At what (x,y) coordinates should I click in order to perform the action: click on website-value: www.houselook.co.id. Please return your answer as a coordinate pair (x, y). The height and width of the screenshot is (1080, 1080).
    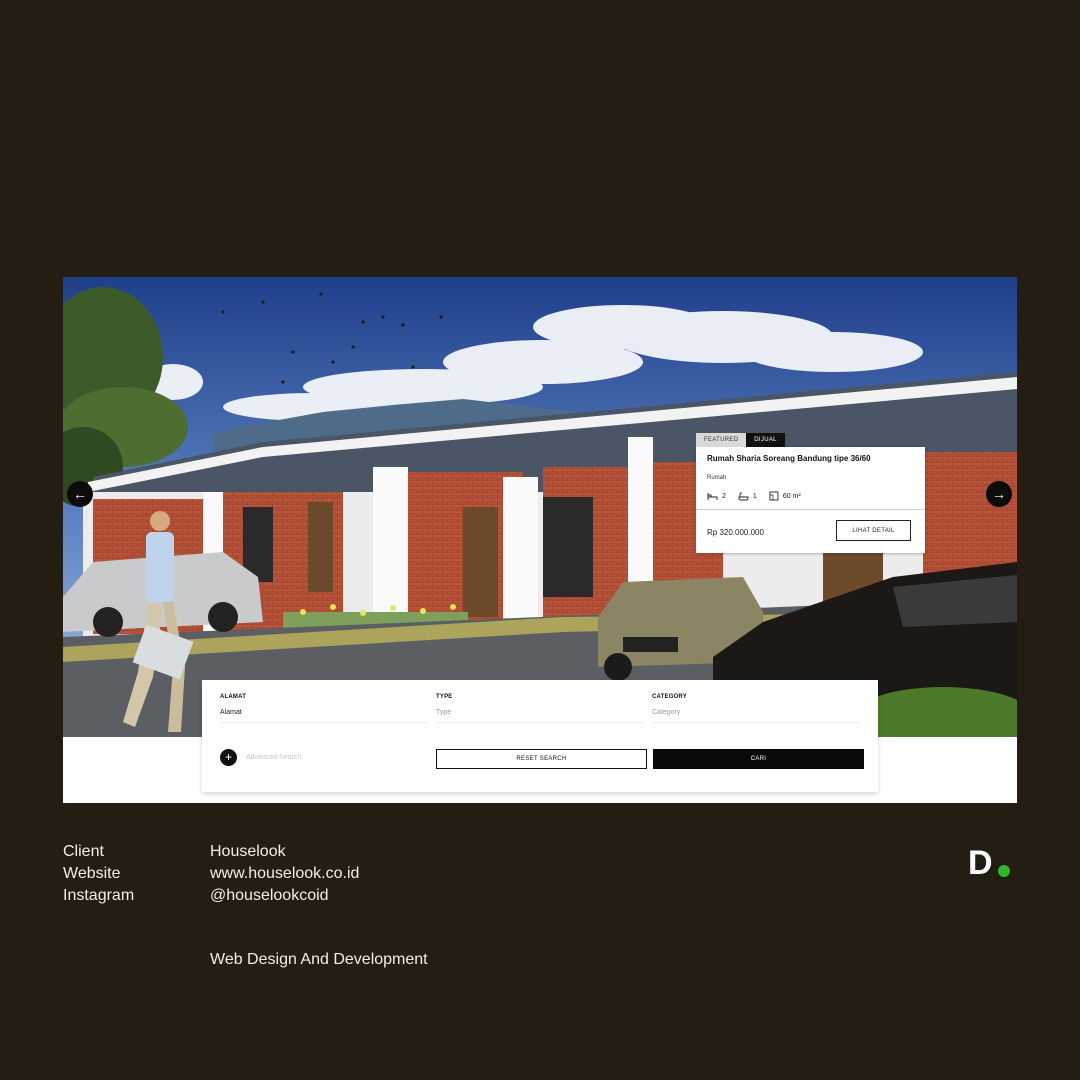
    Looking at the image, I should click on (284, 874).